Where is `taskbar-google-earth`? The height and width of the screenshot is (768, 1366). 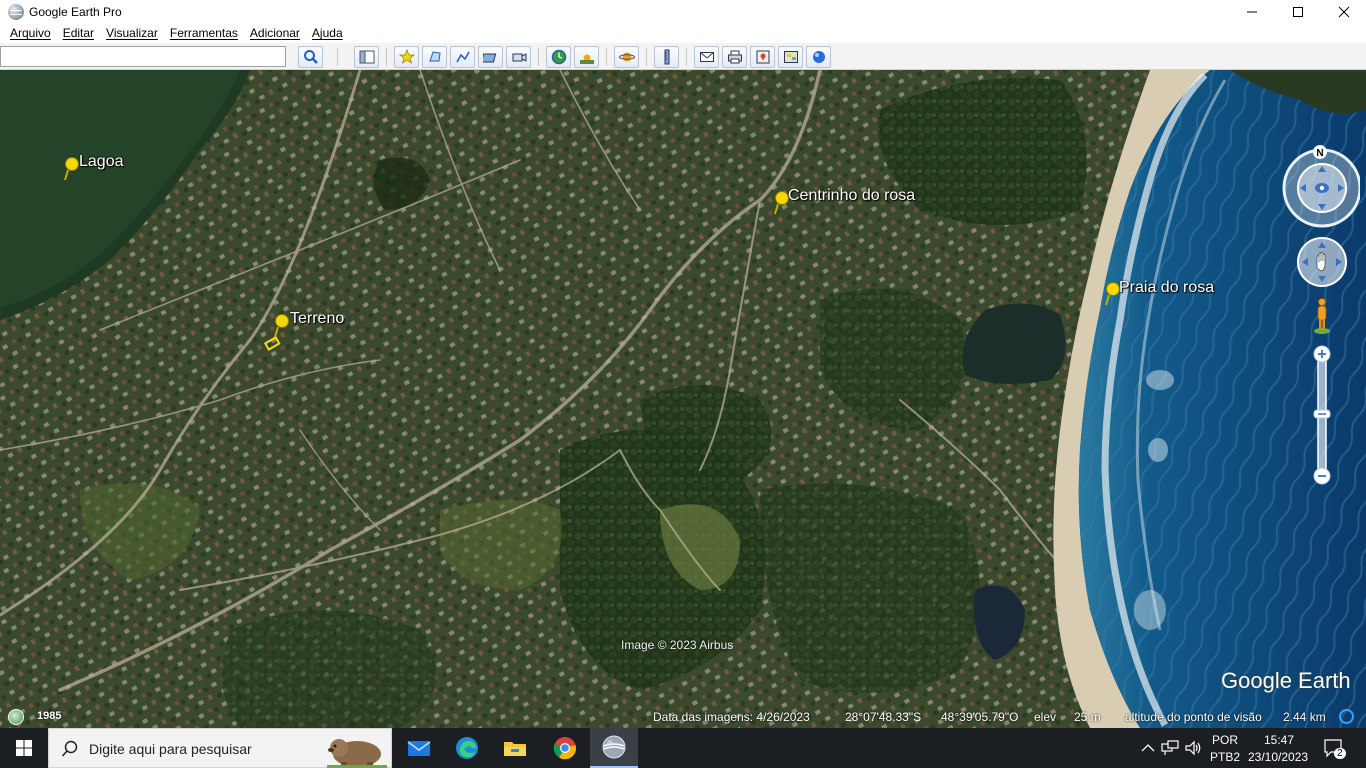 taskbar-google-earth is located at coordinates (614, 748).